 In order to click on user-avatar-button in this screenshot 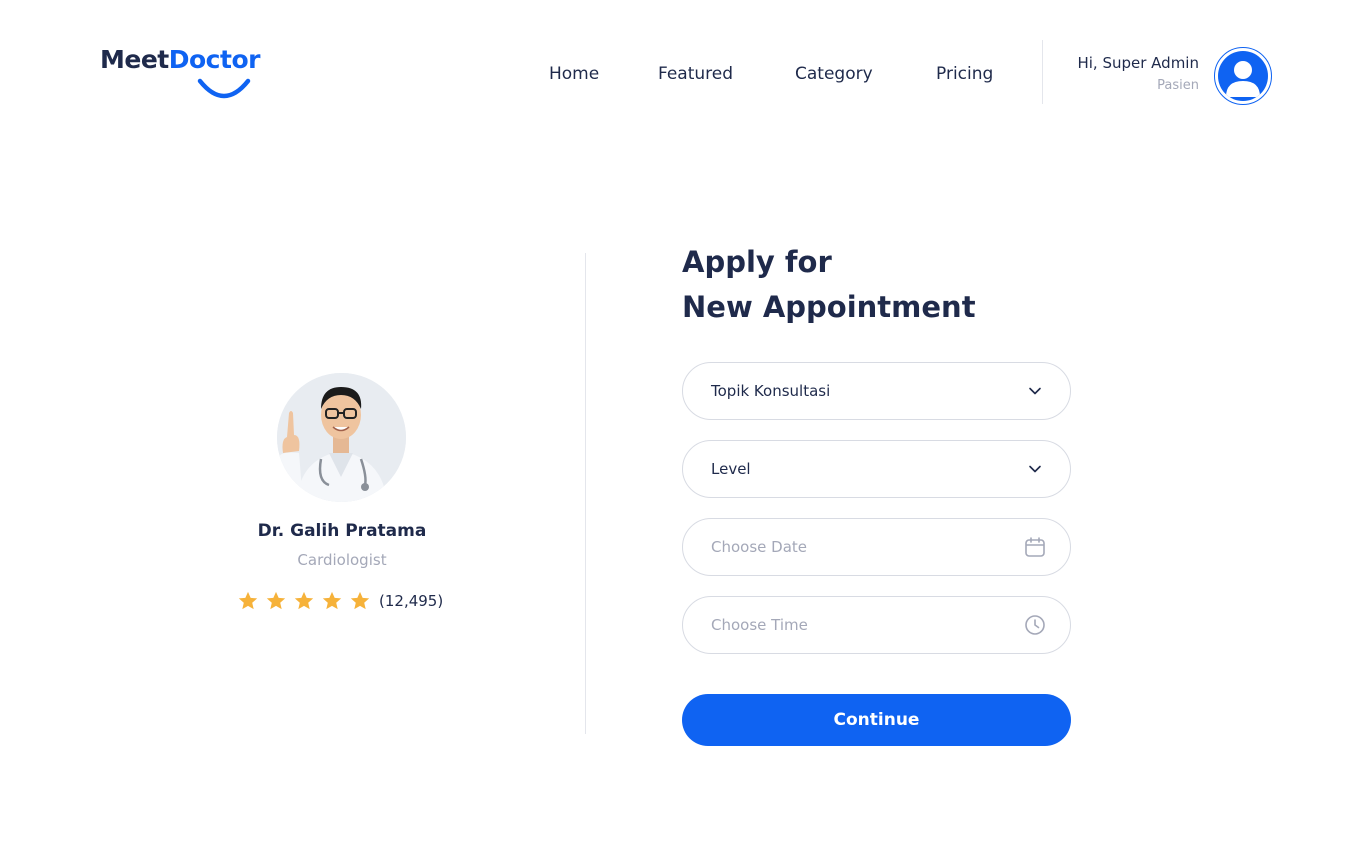, I will do `click(1243, 76)`.